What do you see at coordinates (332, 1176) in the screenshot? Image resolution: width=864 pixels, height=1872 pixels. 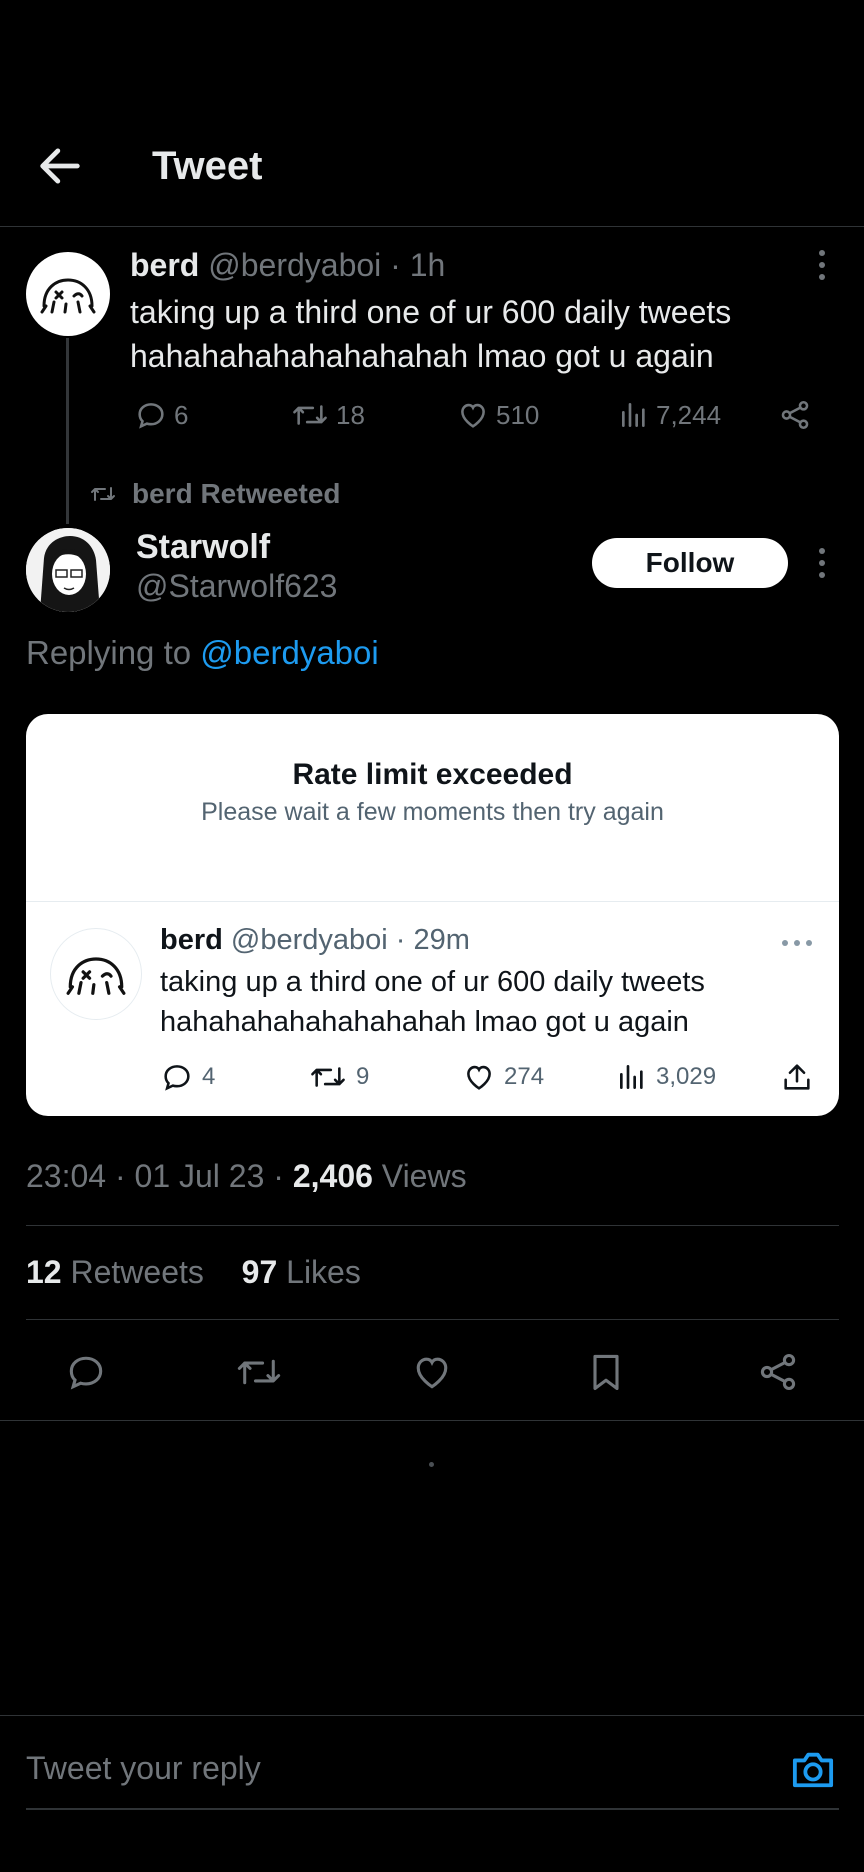 I see `views-count: 2,406` at bounding box center [332, 1176].